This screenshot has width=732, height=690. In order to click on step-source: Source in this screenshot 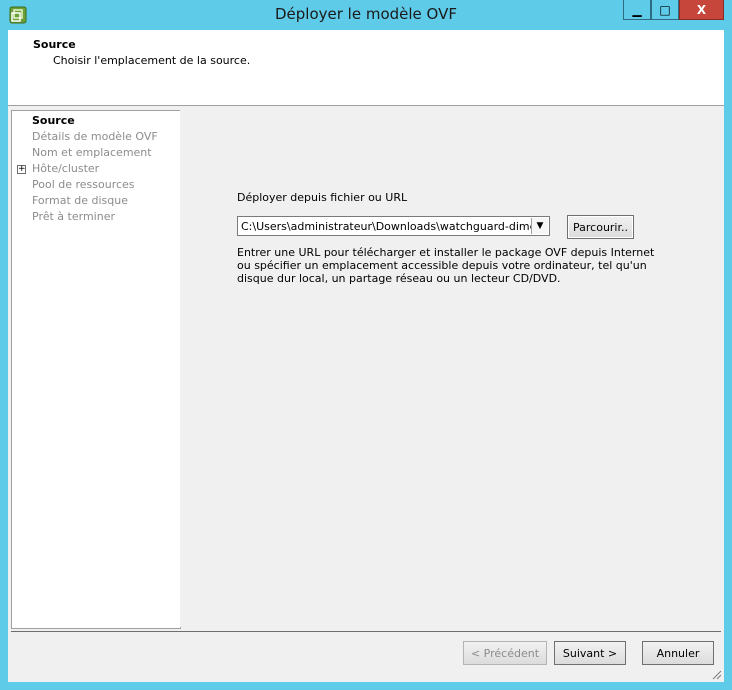, I will do `click(53, 120)`.